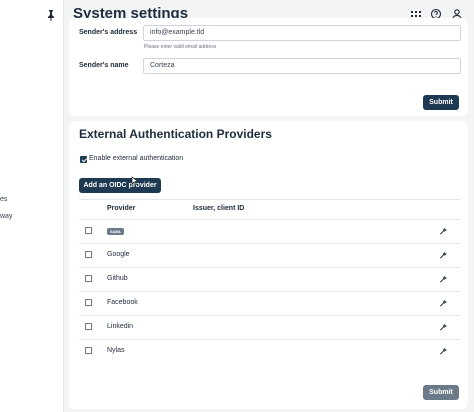  I want to click on sender-name-label: Sender's name, so click(104, 65).